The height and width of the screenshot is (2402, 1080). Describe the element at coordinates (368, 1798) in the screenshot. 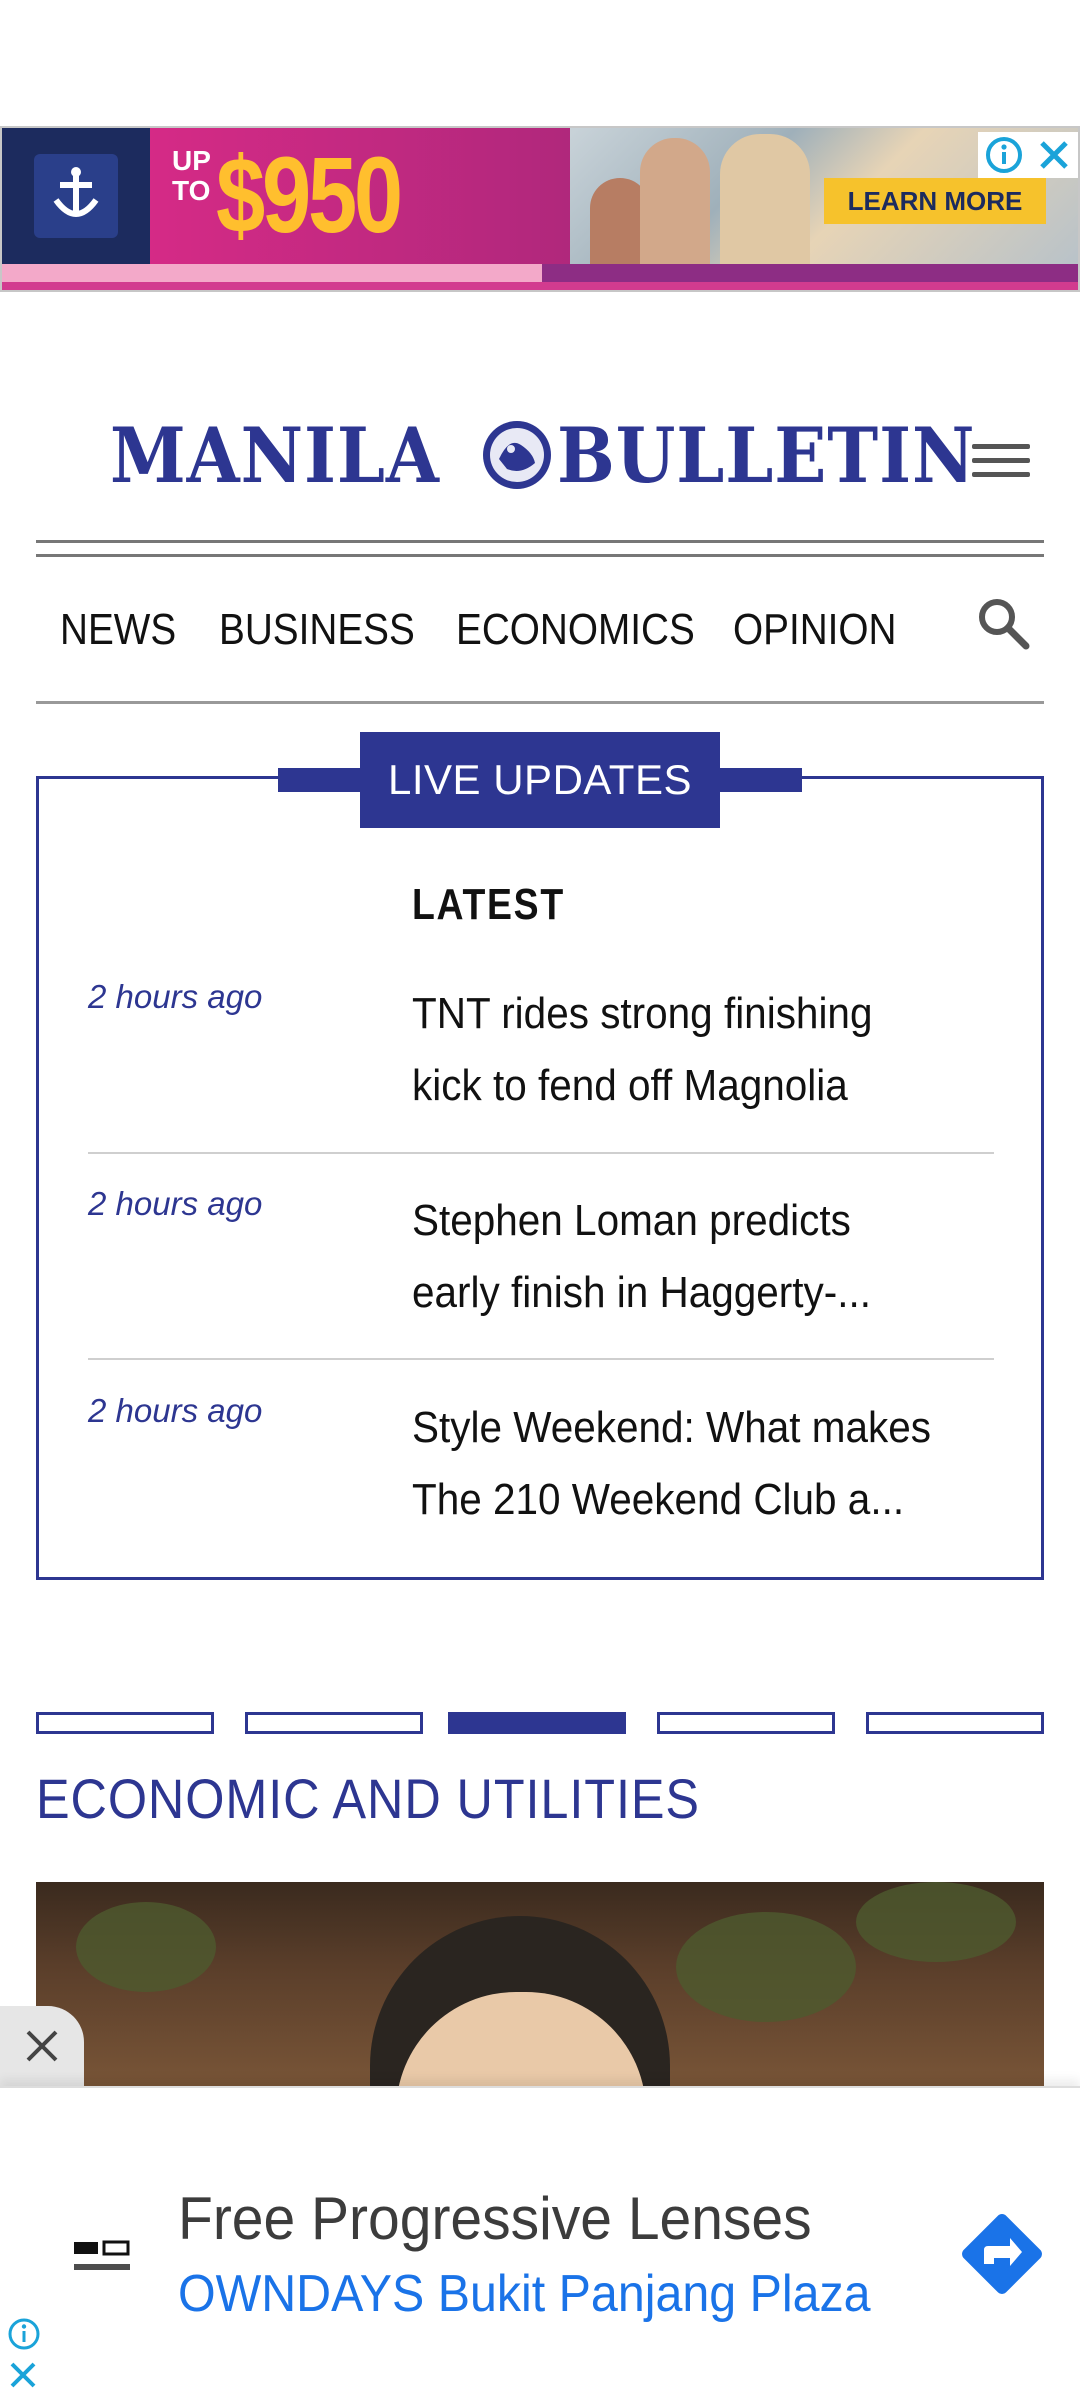

I see `section-title: ECONOMIC AND UTILITIES` at that location.